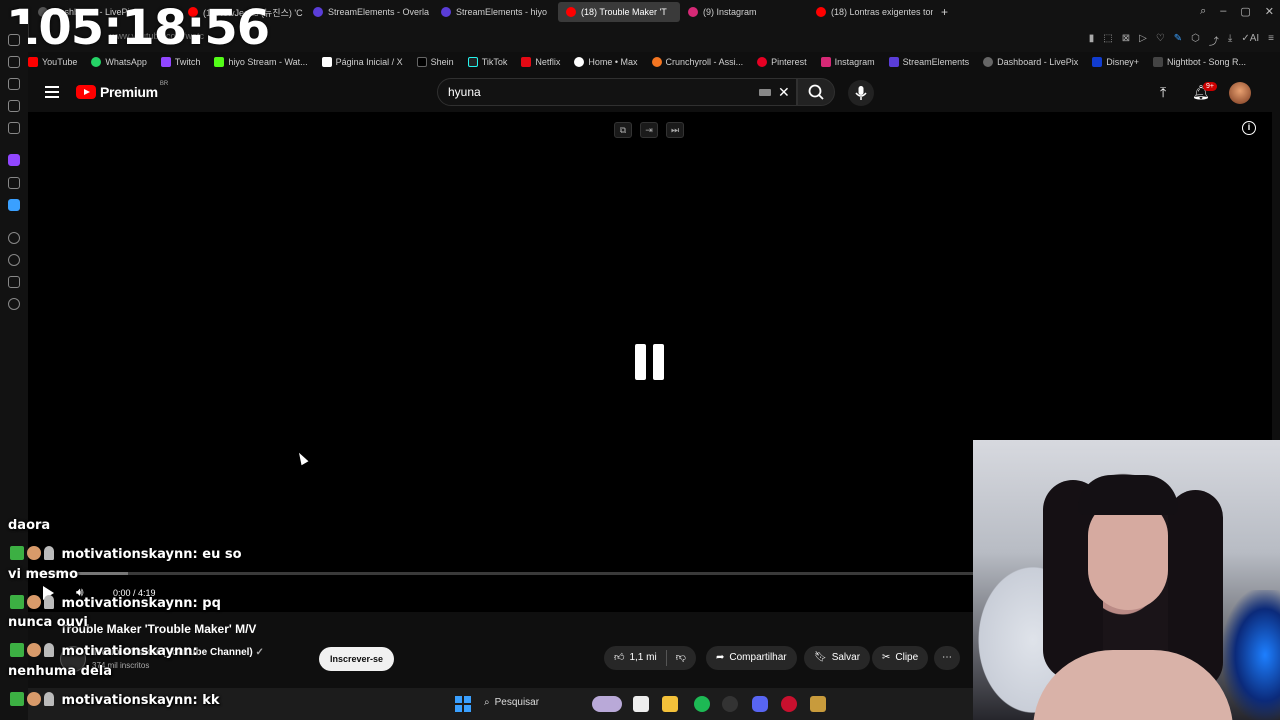 The width and height of the screenshot is (1280, 720). What do you see at coordinates (526, 62) in the screenshot?
I see `netflix-icon` at bounding box center [526, 62].